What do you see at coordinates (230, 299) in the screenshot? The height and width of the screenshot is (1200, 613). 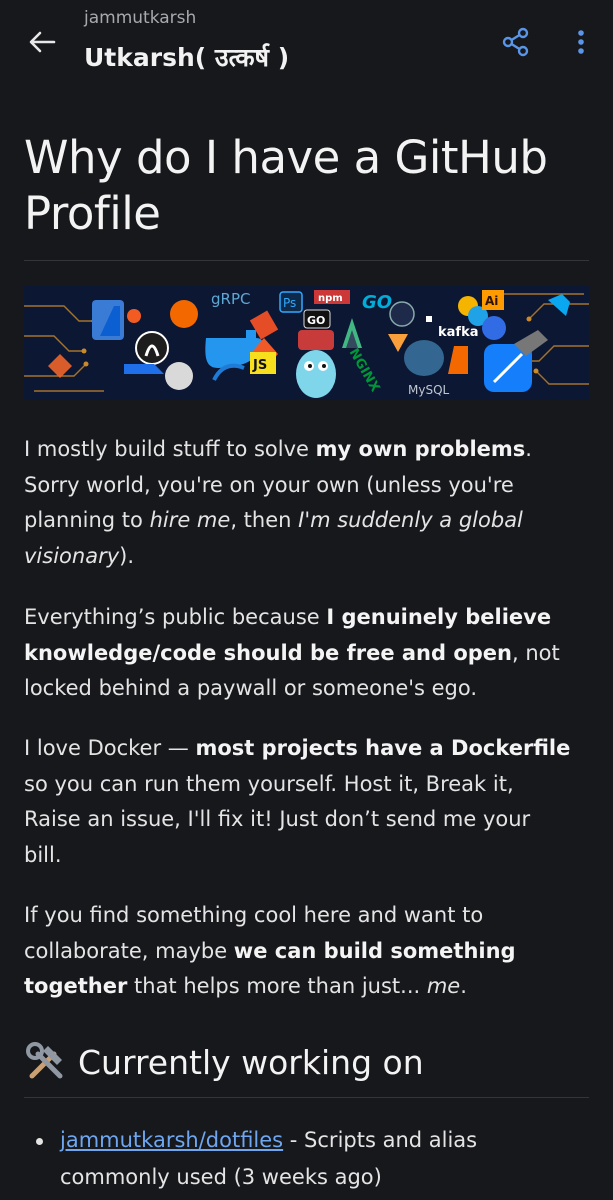 I see `svg-text: gRPC` at bounding box center [230, 299].